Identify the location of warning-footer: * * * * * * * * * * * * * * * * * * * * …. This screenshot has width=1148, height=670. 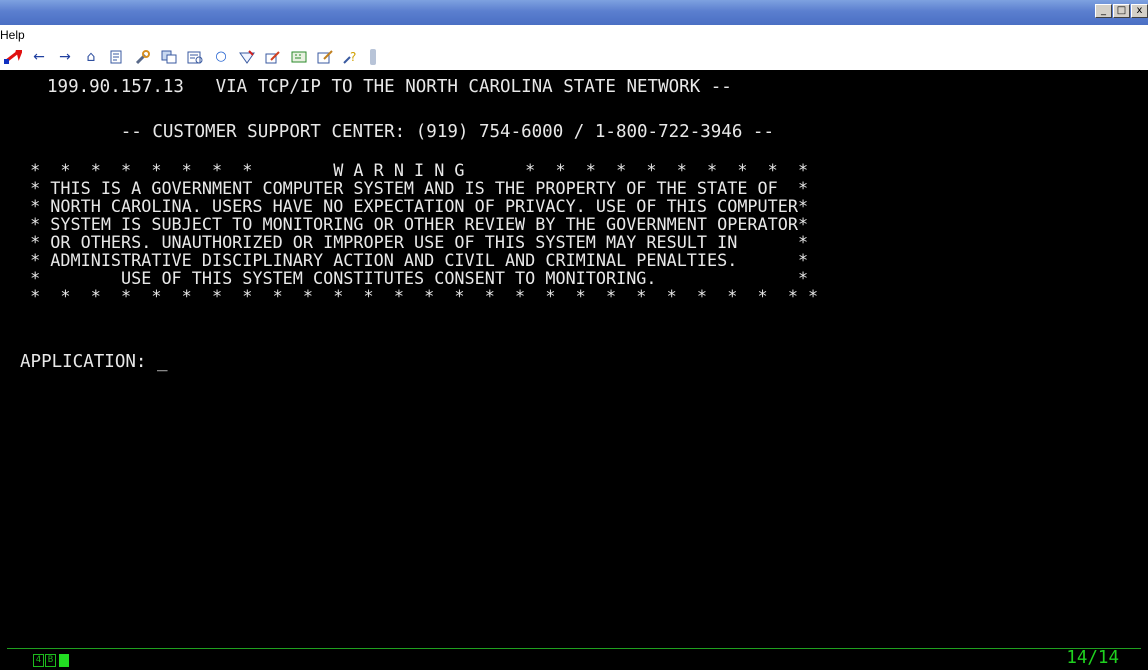
(419, 296).